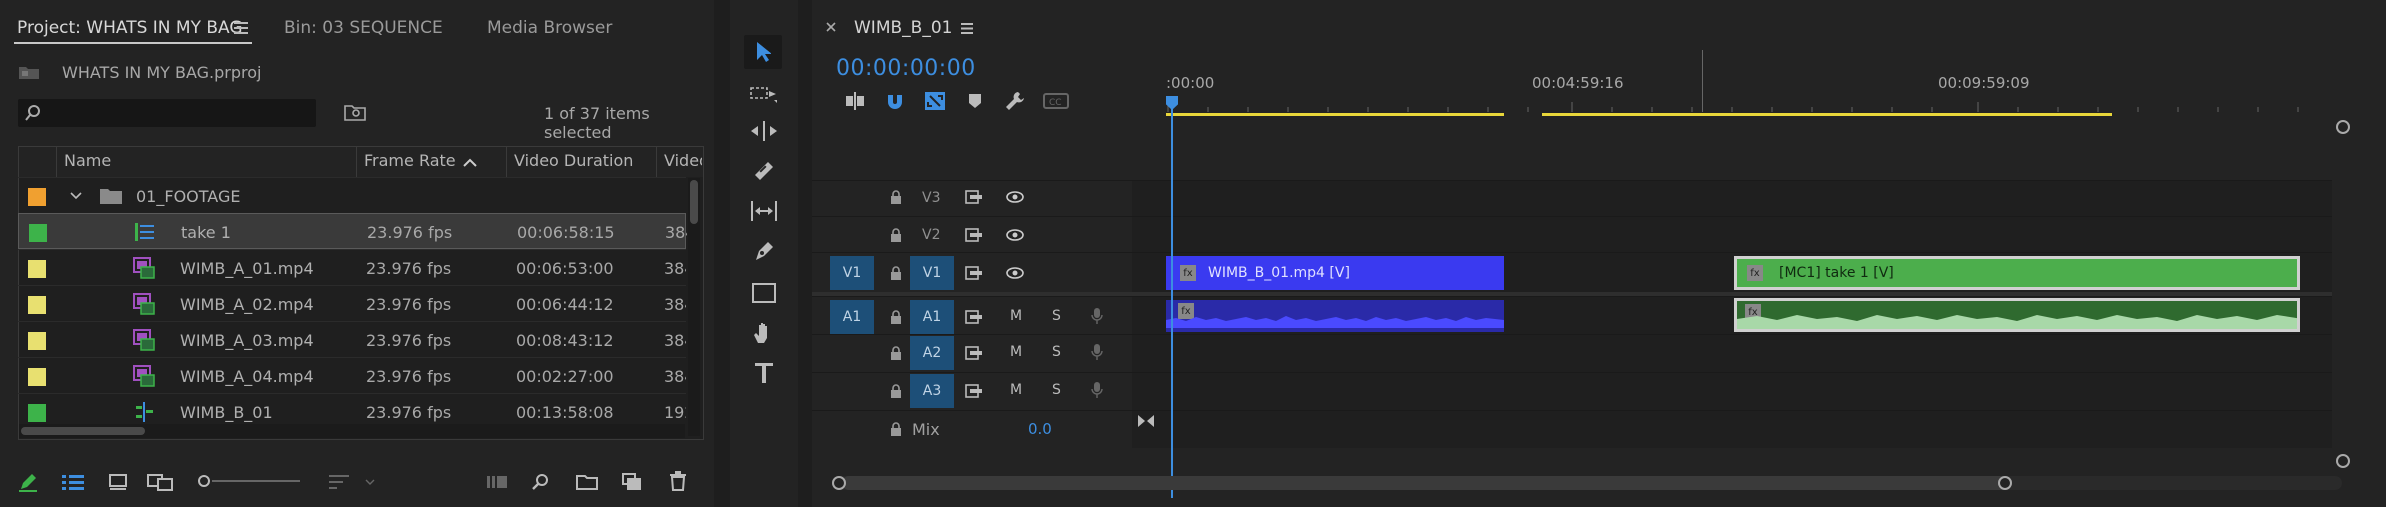 This screenshot has width=2386, height=507. What do you see at coordinates (161, 482) in the screenshot?
I see `freeform-view-icon` at bounding box center [161, 482].